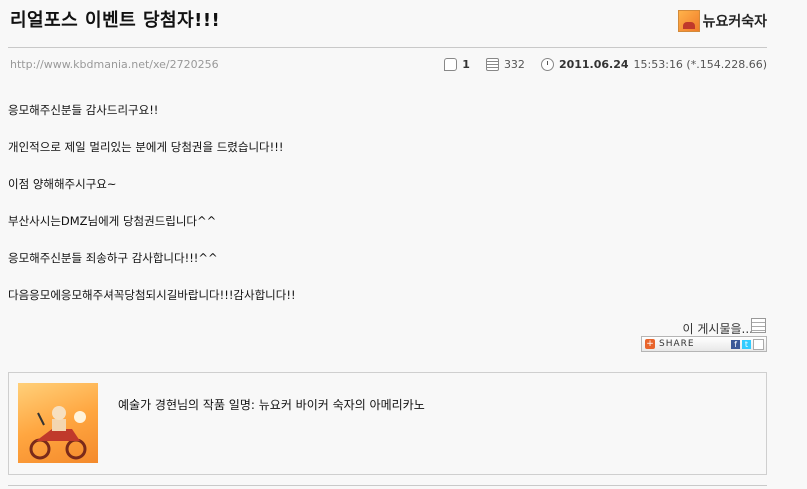 Image resolution: width=807 pixels, height=489 pixels. Describe the element at coordinates (387, 47) in the screenshot. I see `header-divider` at that location.